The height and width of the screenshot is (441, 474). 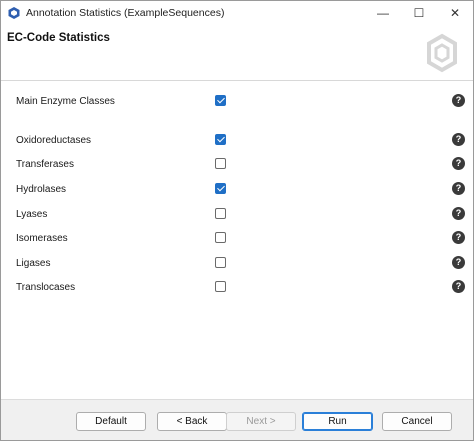 I want to click on option-label: Translocases, so click(x=46, y=287).